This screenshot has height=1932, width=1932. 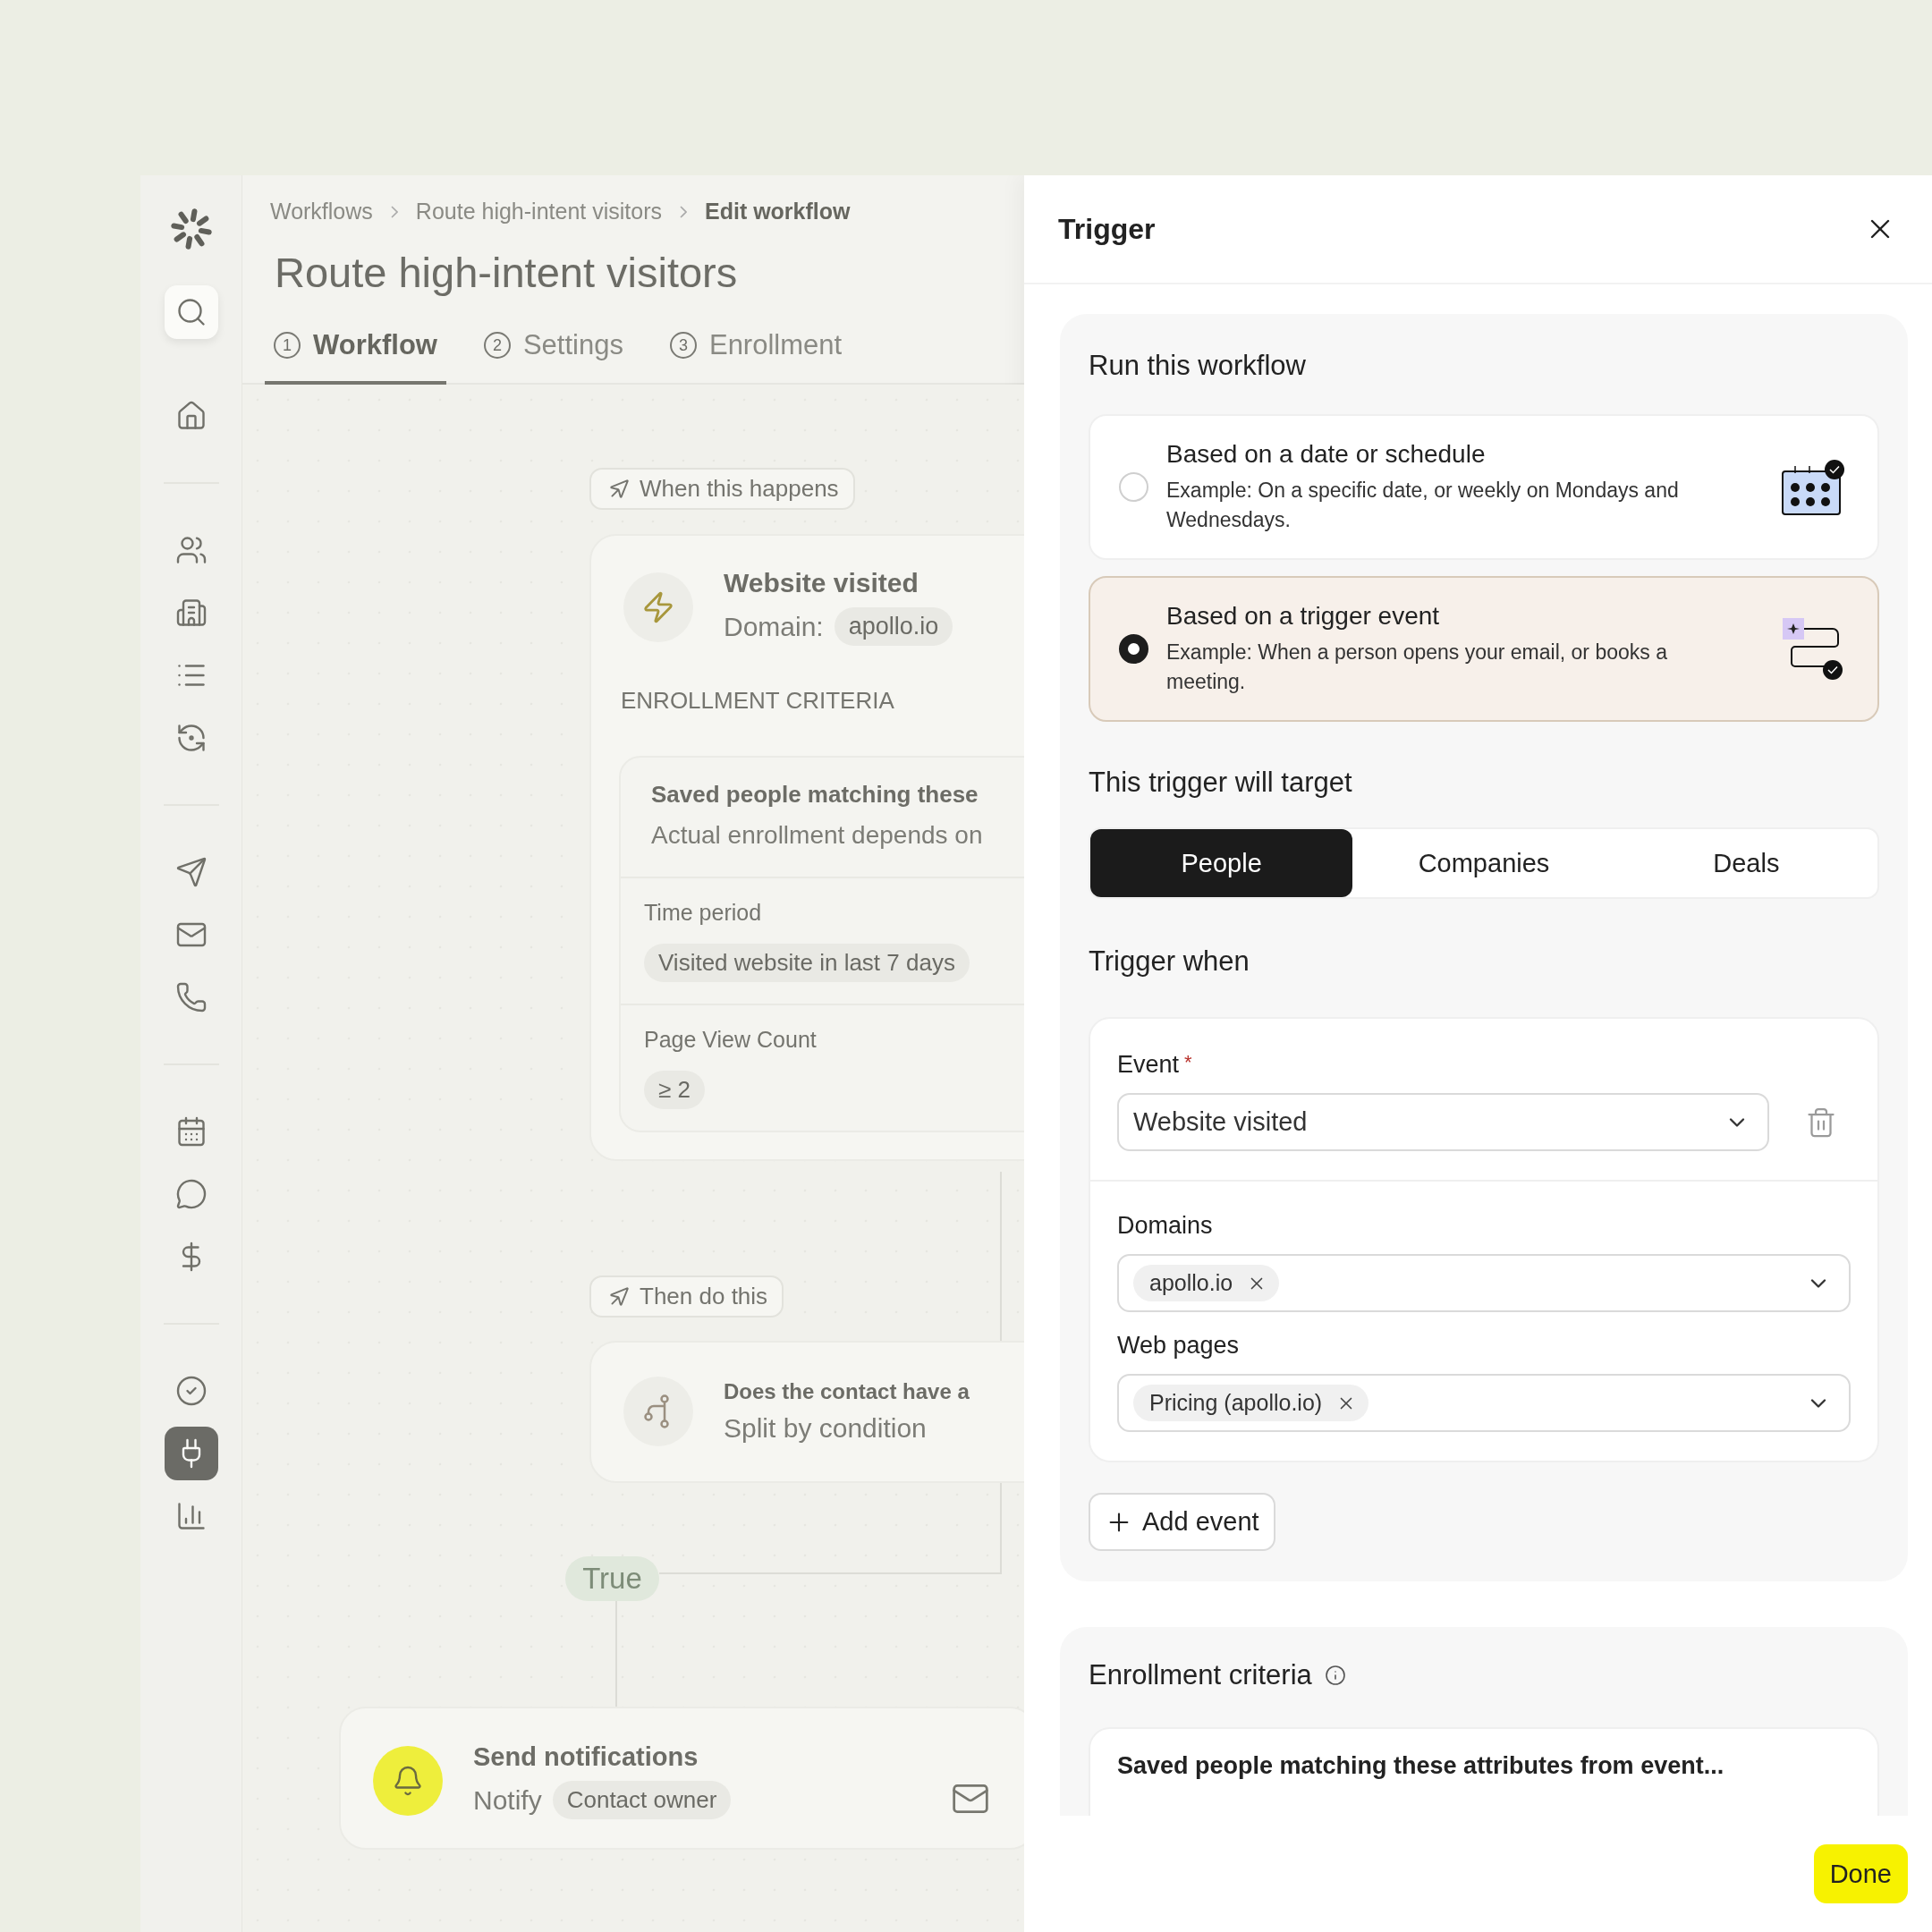 I want to click on branch-label: True, so click(x=612, y=1578).